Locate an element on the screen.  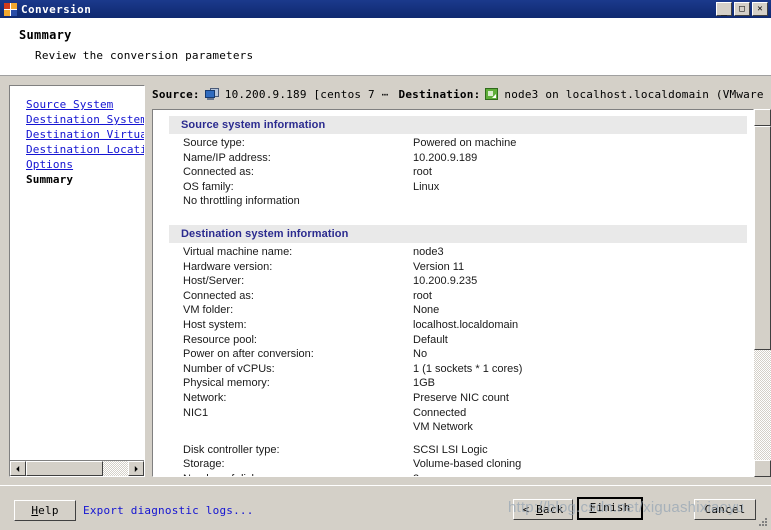
nav-scroll-right-arrow is located at coordinates (136, 468).